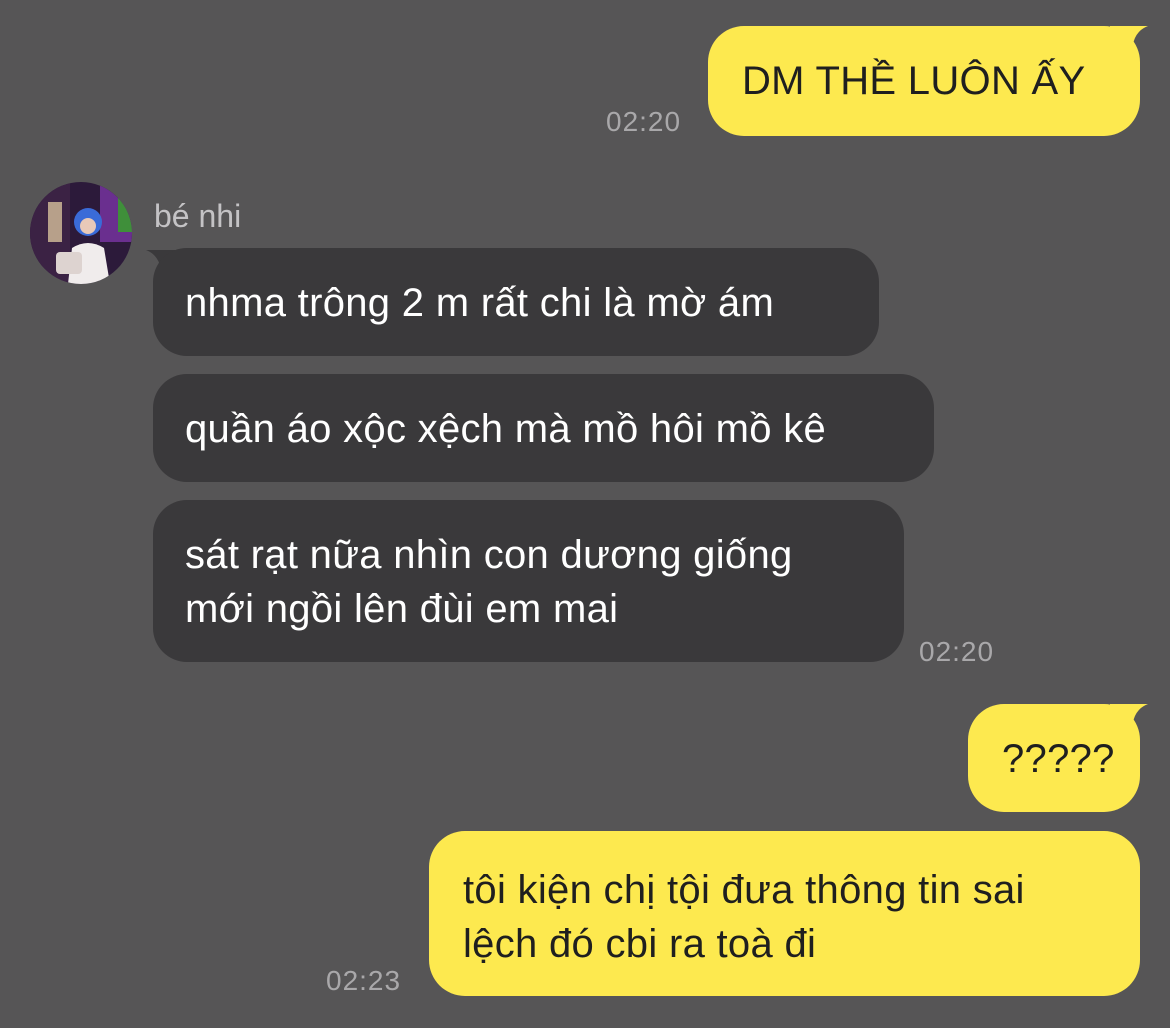 The image size is (1170, 1028). I want to click on message-time: 02:23, so click(364, 980).